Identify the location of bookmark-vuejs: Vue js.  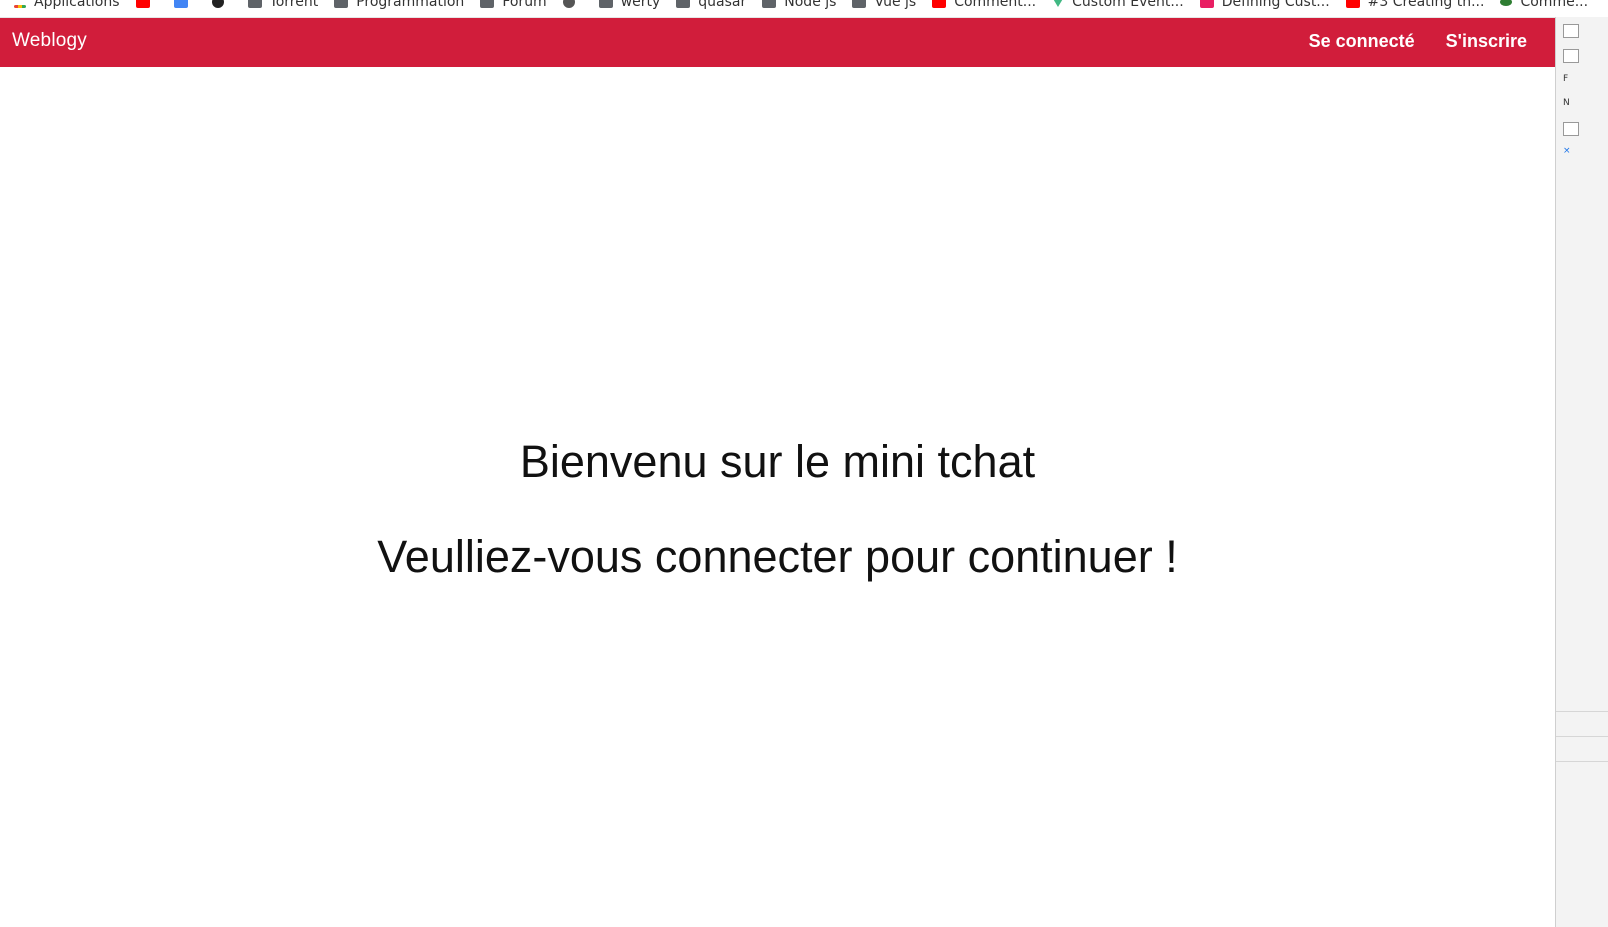
(884, 5).